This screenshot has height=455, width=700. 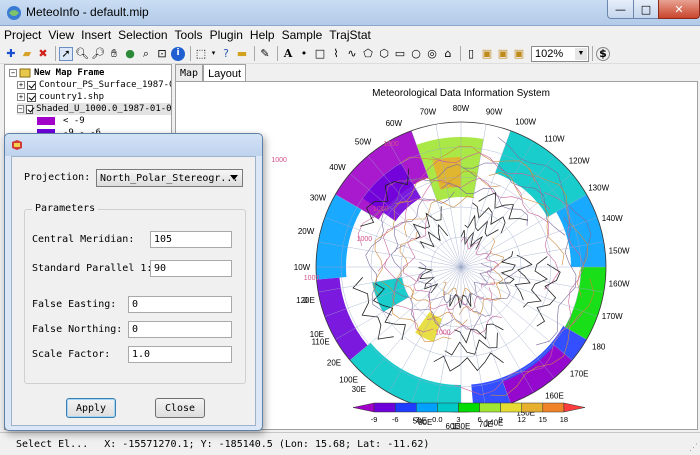 I want to click on identify-icon: i, so click(x=178, y=53).